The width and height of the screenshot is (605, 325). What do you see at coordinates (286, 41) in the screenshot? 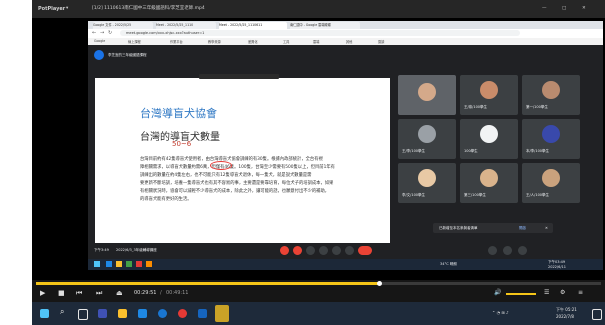
I see `bookmark-item: 工具` at bounding box center [286, 41].